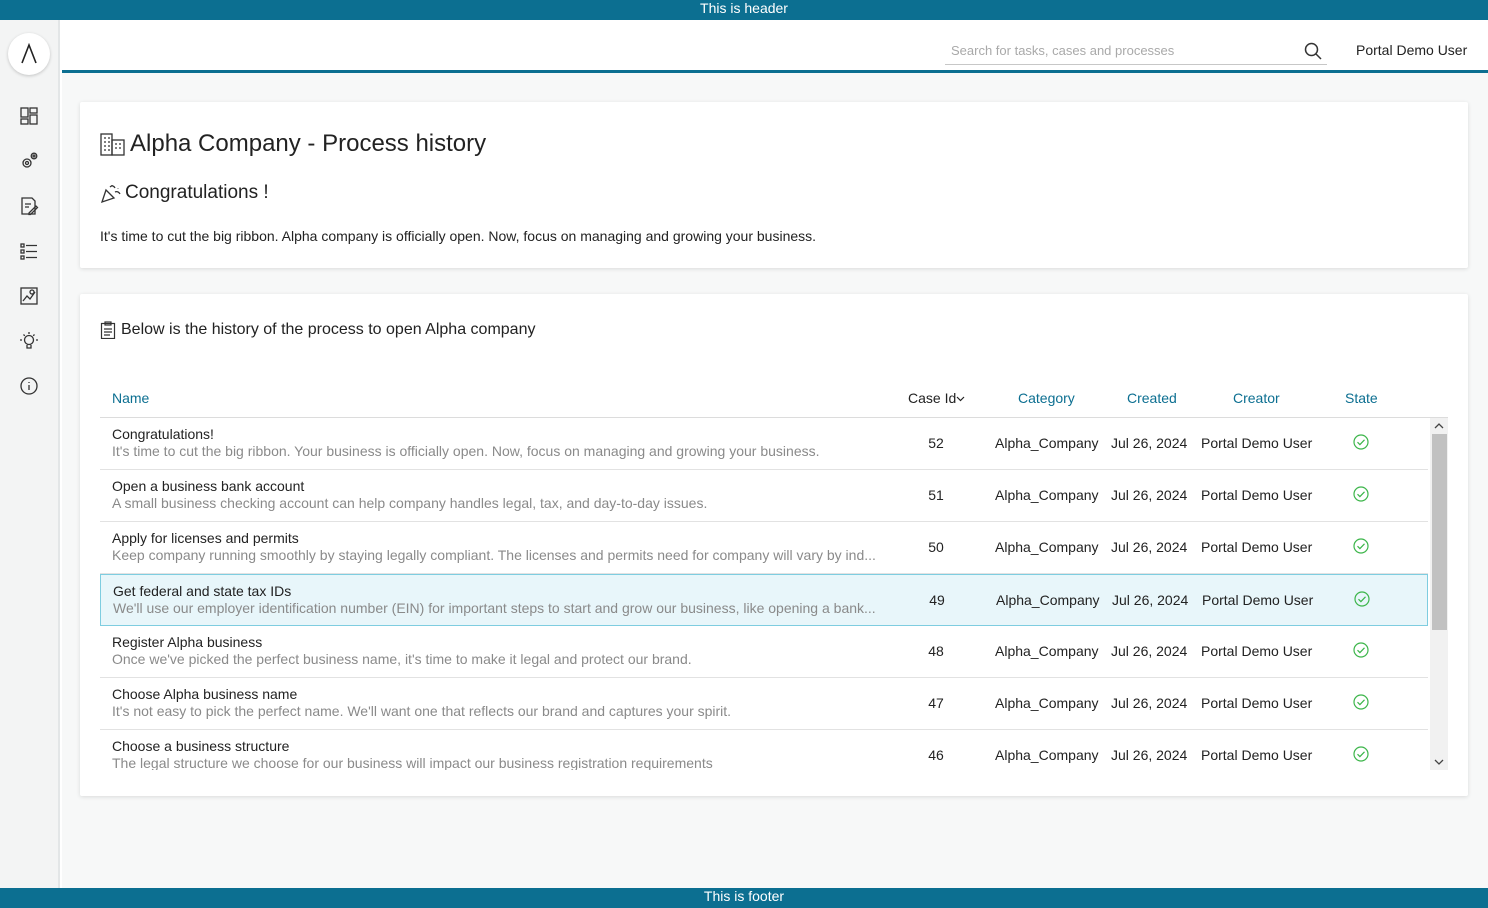 The image size is (1488, 908). Describe the element at coordinates (936, 495) in the screenshot. I see `case-id: 51` at that location.